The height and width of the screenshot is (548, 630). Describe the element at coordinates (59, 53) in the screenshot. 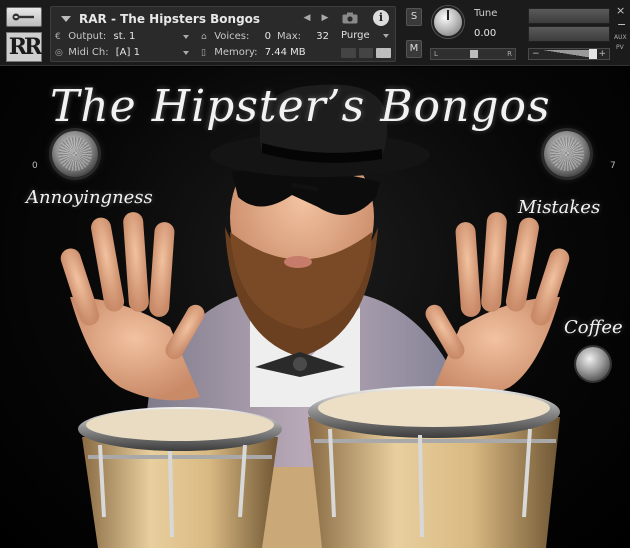

I see `midi-icon: ◎` at that location.